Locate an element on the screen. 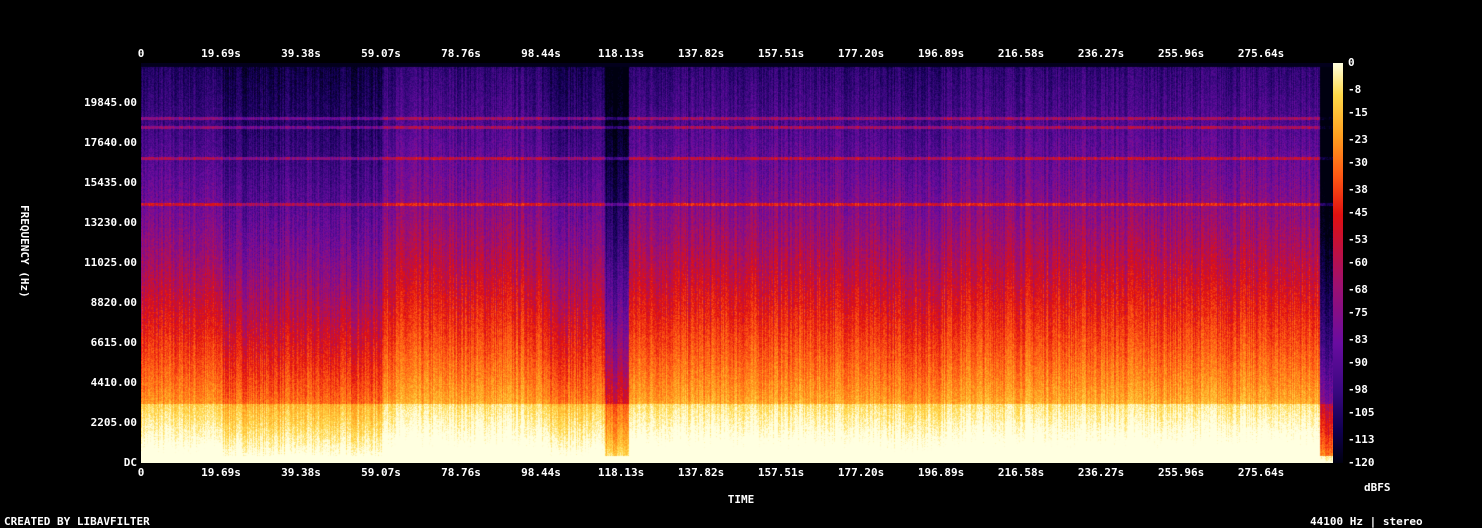  colorbar-tick-label: -113 is located at coordinates (1361, 439).